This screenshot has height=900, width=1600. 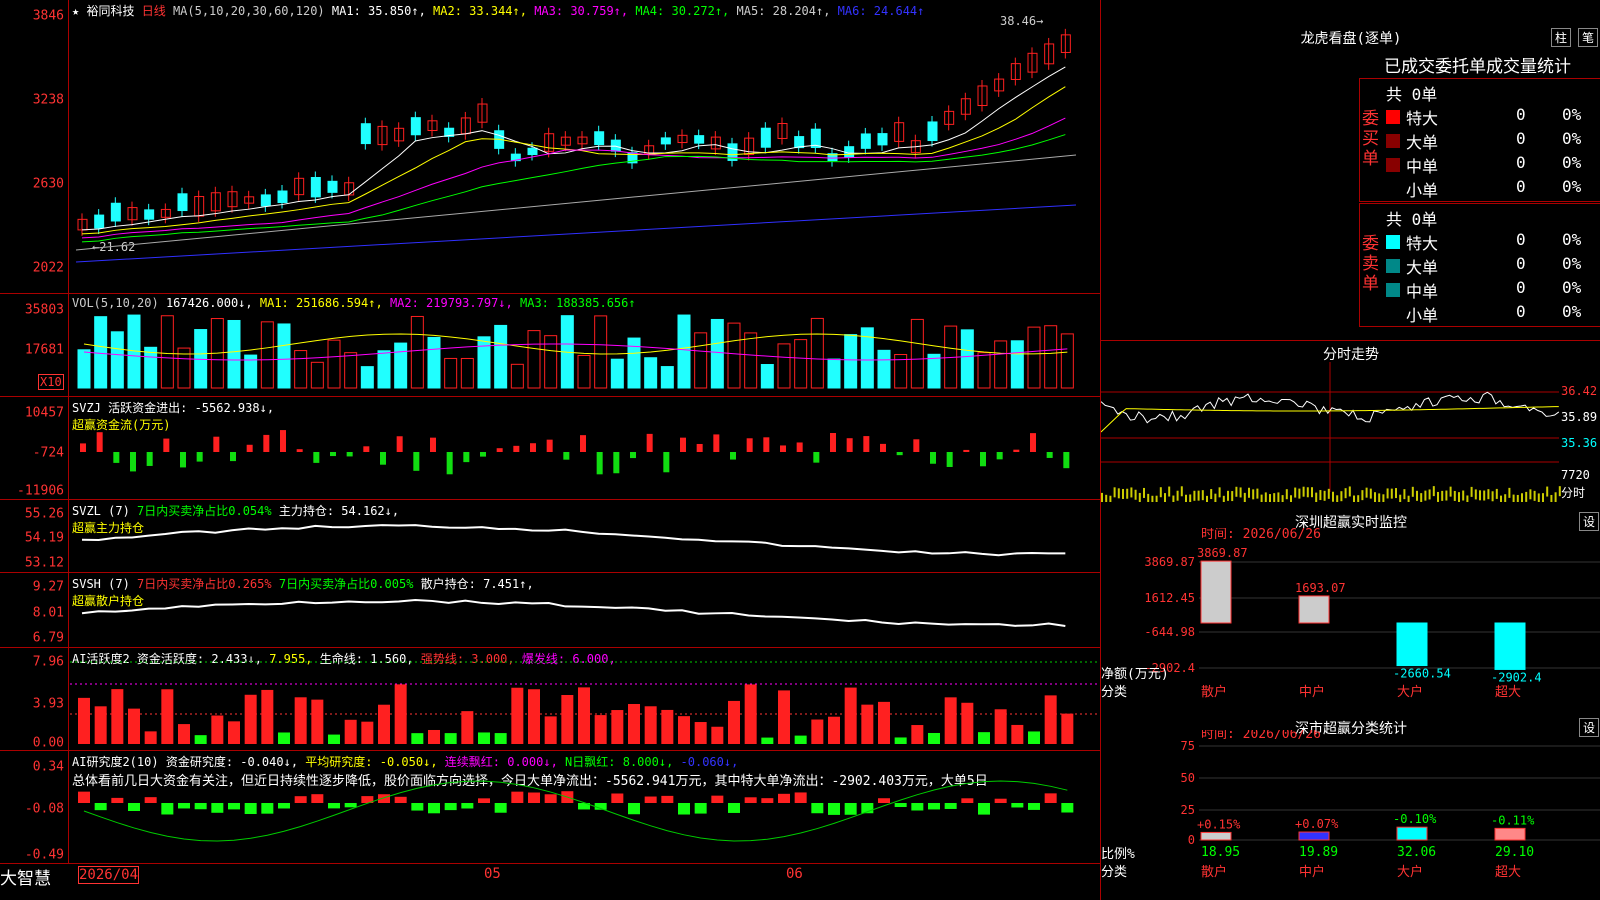 I want to click on axis-tick: 3869.87, so click(x=1169, y=562).